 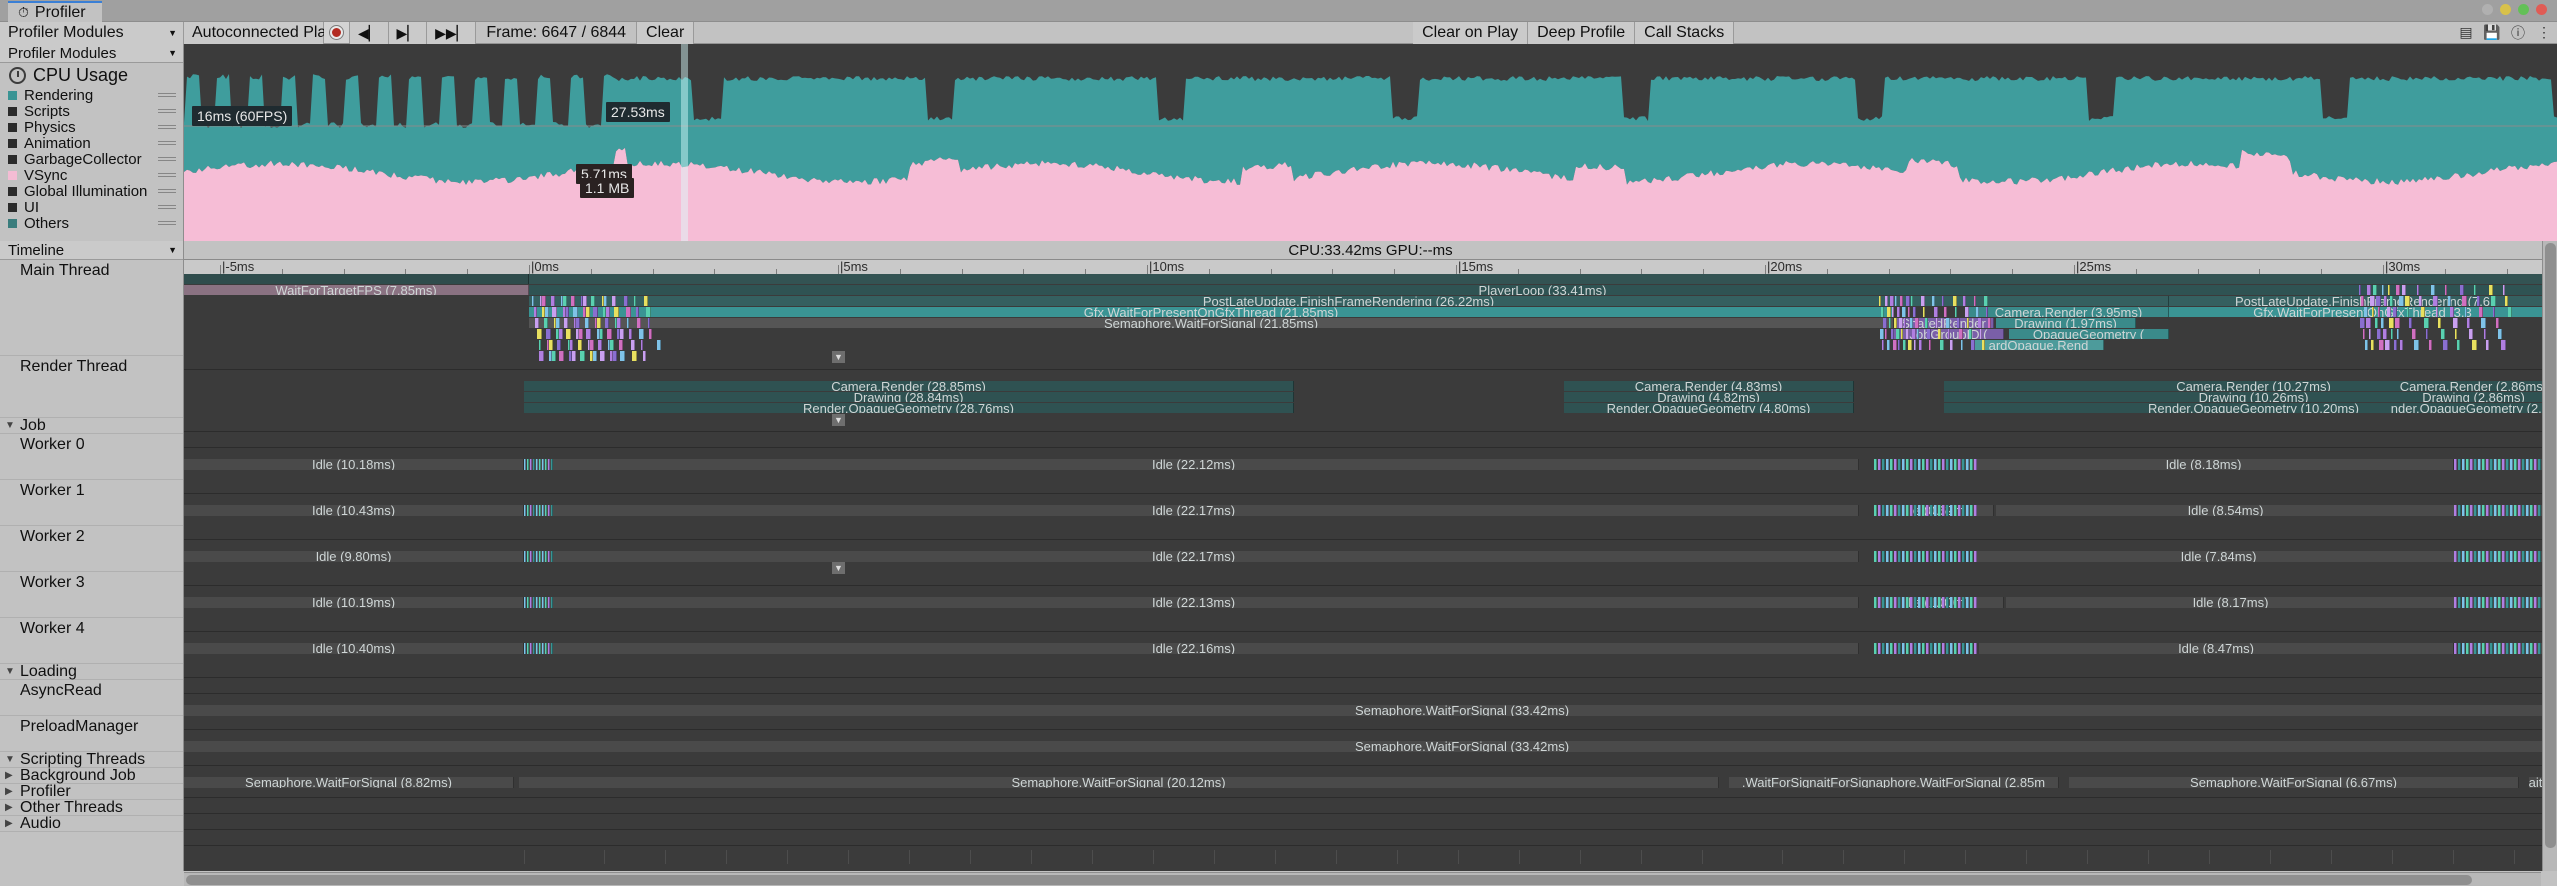 What do you see at coordinates (354, 556) in the screenshot?
I see `timeline-sample-worker: Idle (9.80ms)` at bounding box center [354, 556].